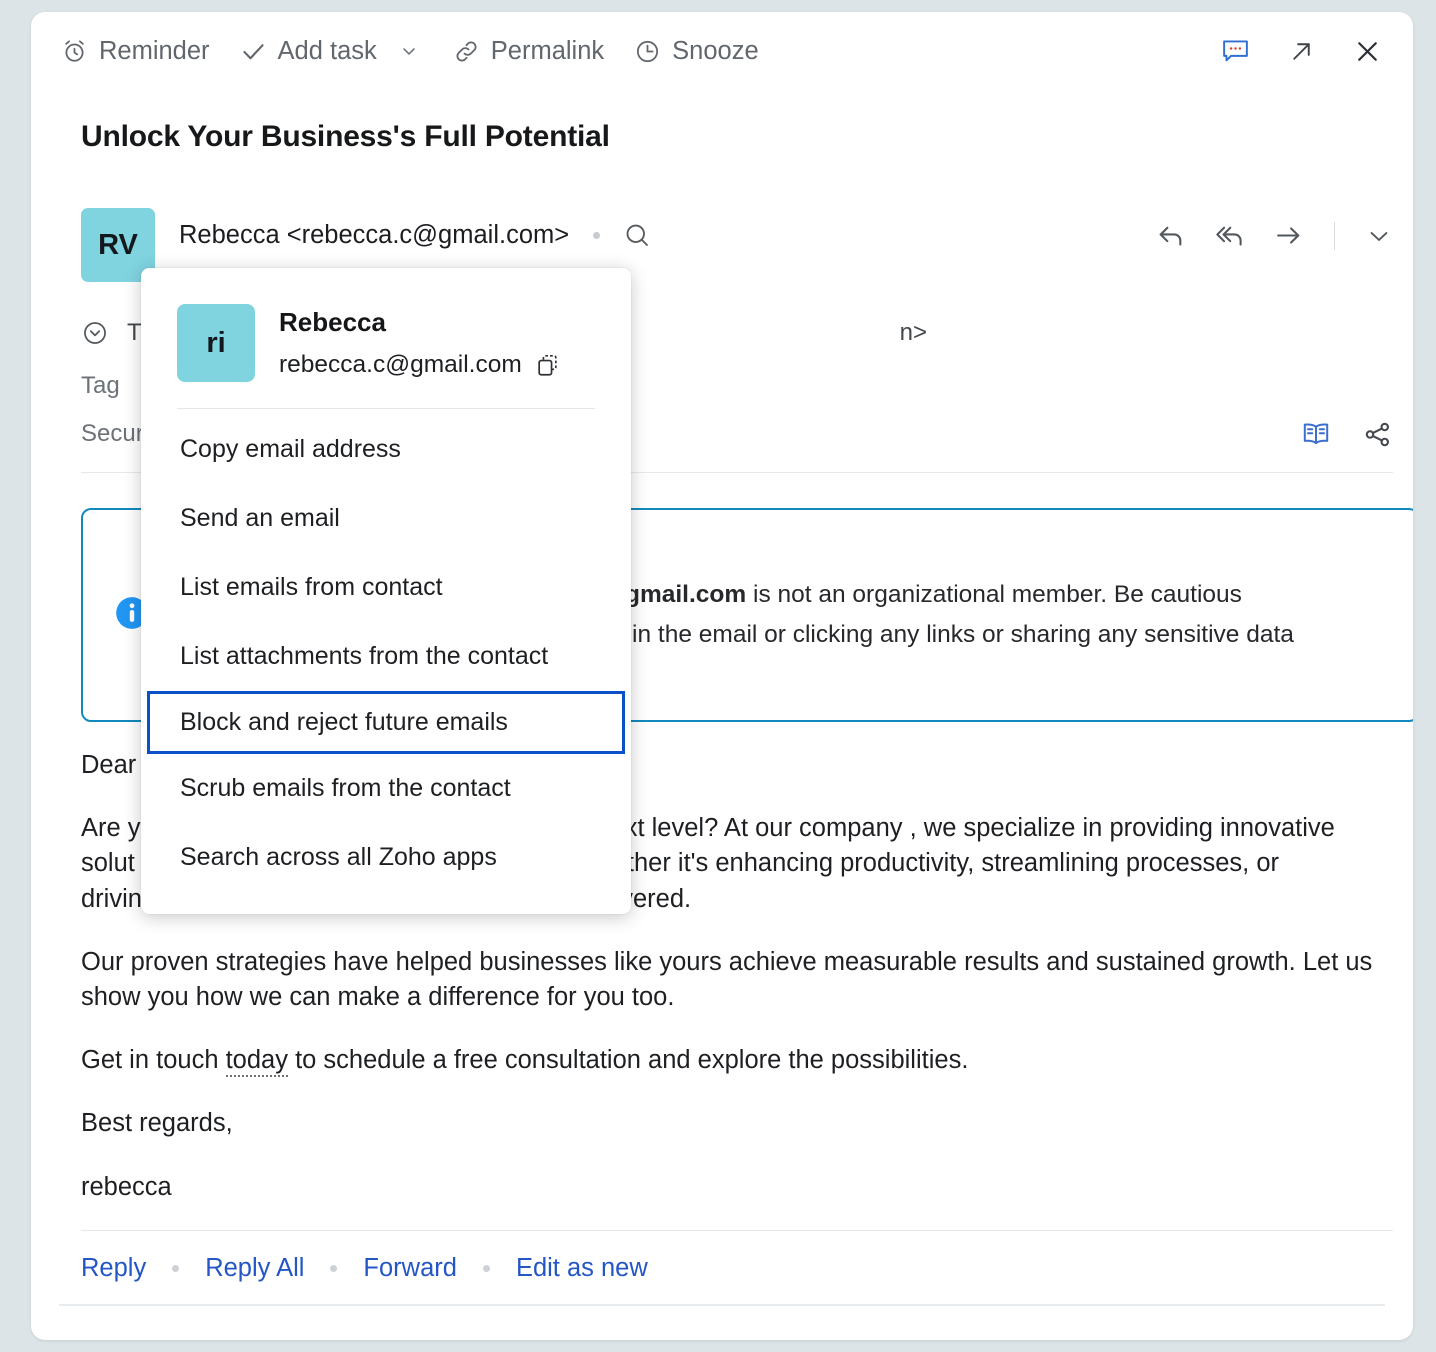  Describe the element at coordinates (547, 365) in the screenshot. I see `copy-icon` at that location.